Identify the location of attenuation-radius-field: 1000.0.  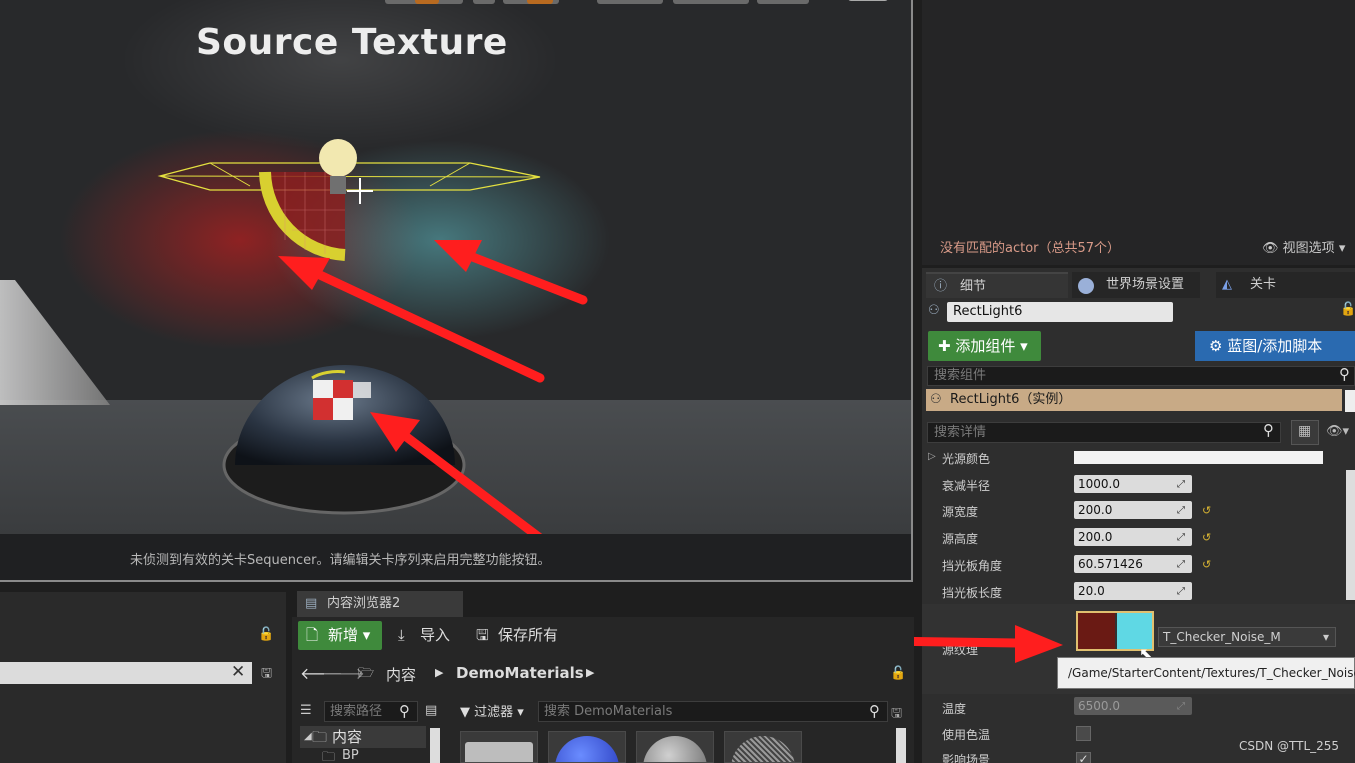
(1133, 484).